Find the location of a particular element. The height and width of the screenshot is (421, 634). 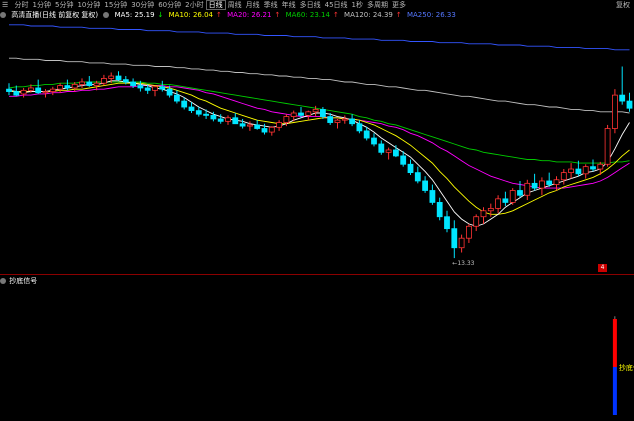

signal-blue-bar is located at coordinates (614, 391).